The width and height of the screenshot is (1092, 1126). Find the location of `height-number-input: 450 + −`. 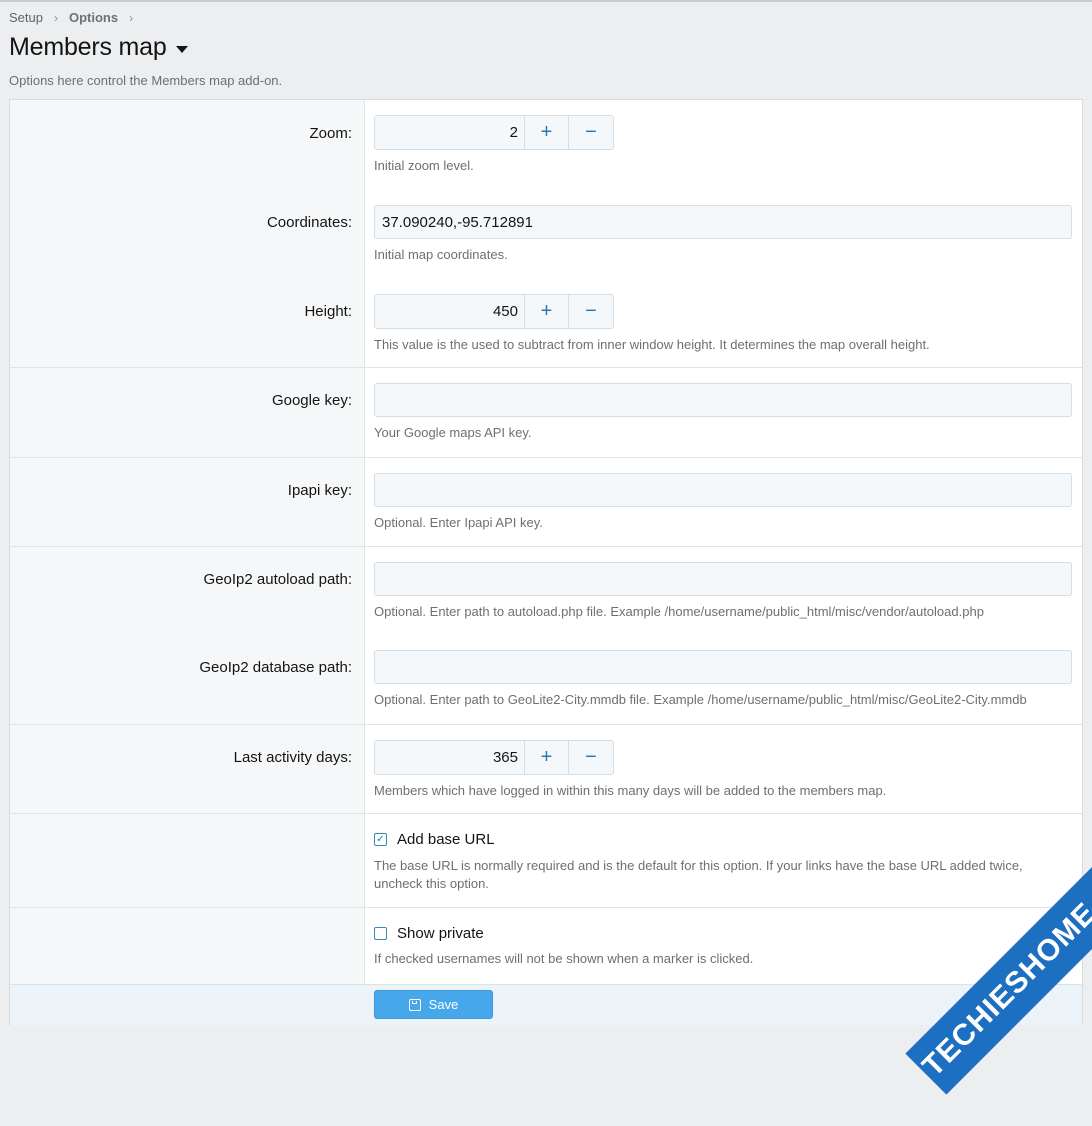

height-number-input: 450 + − is located at coordinates (494, 311).